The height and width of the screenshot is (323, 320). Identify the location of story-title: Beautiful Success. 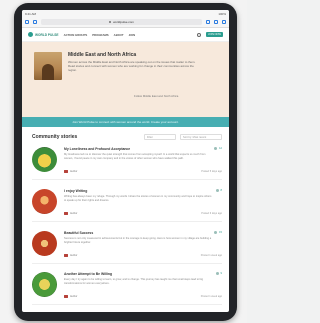
(78, 233).